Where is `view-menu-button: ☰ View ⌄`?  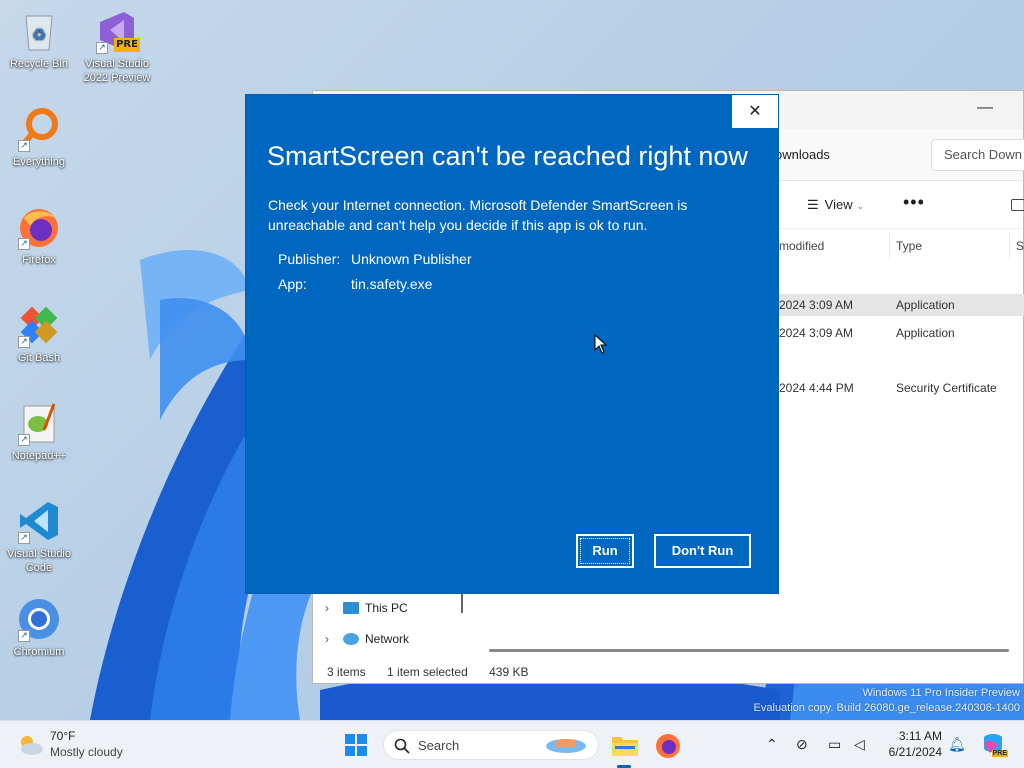
view-menu-button: ☰ View ⌄ is located at coordinates (835, 205).